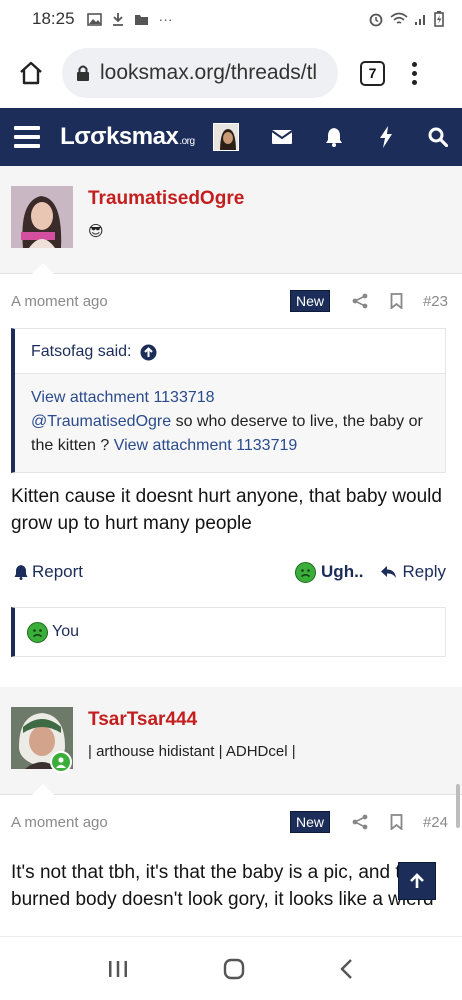 The height and width of the screenshot is (1000, 462). I want to click on arrow-up-icon, so click(417, 880).